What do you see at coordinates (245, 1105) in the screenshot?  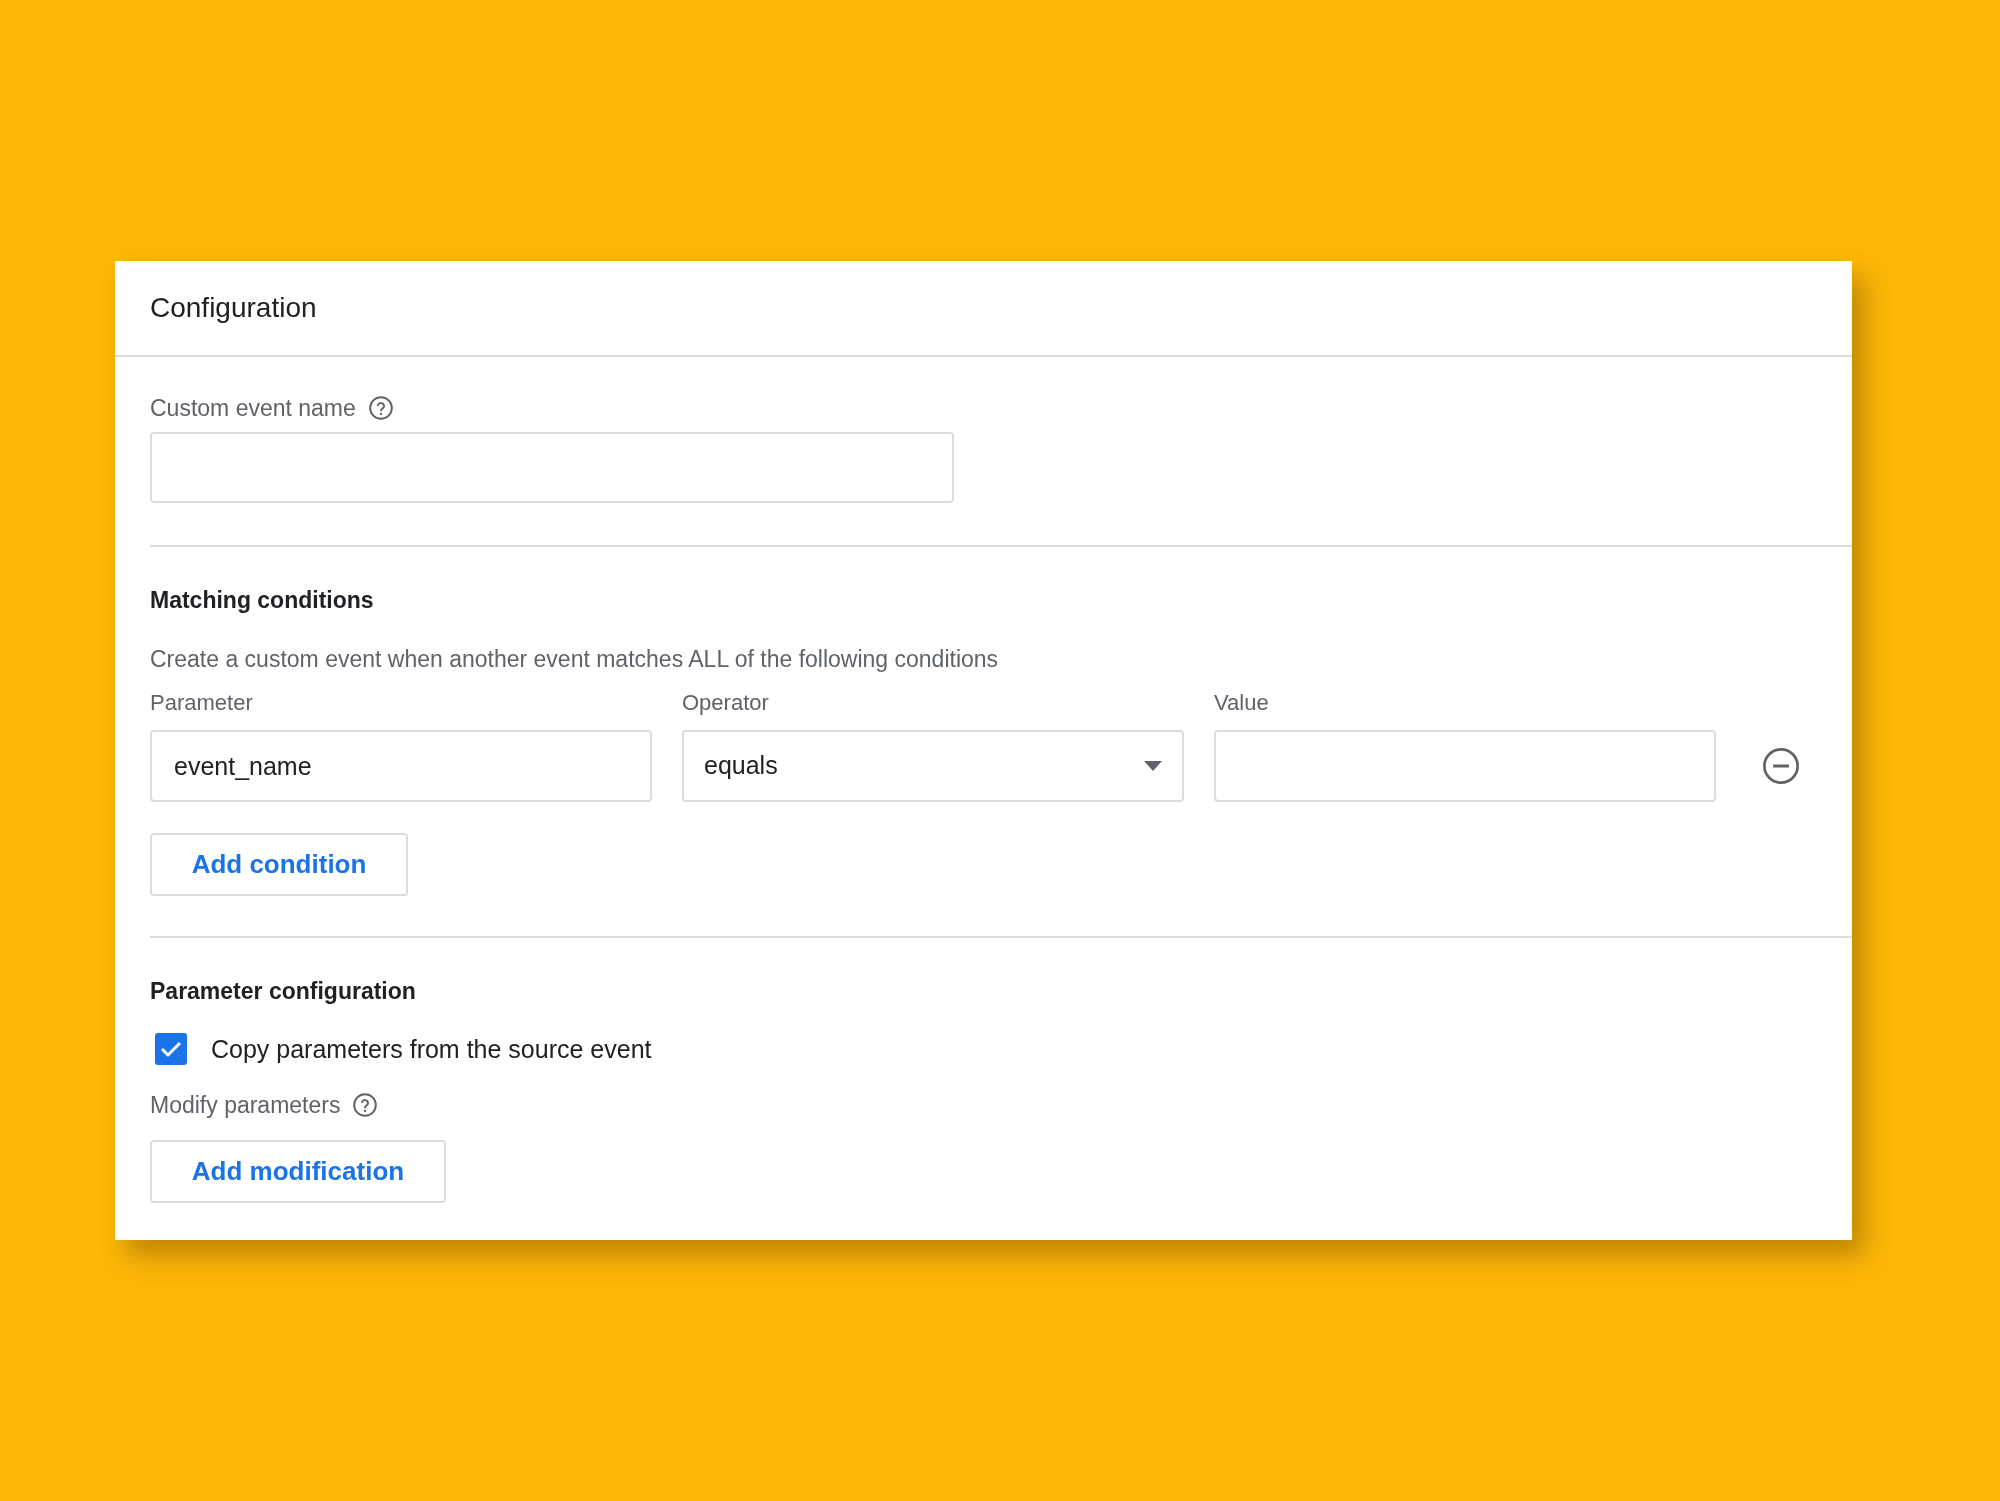 I see `field-label: Modify parameters` at bounding box center [245, 1105].